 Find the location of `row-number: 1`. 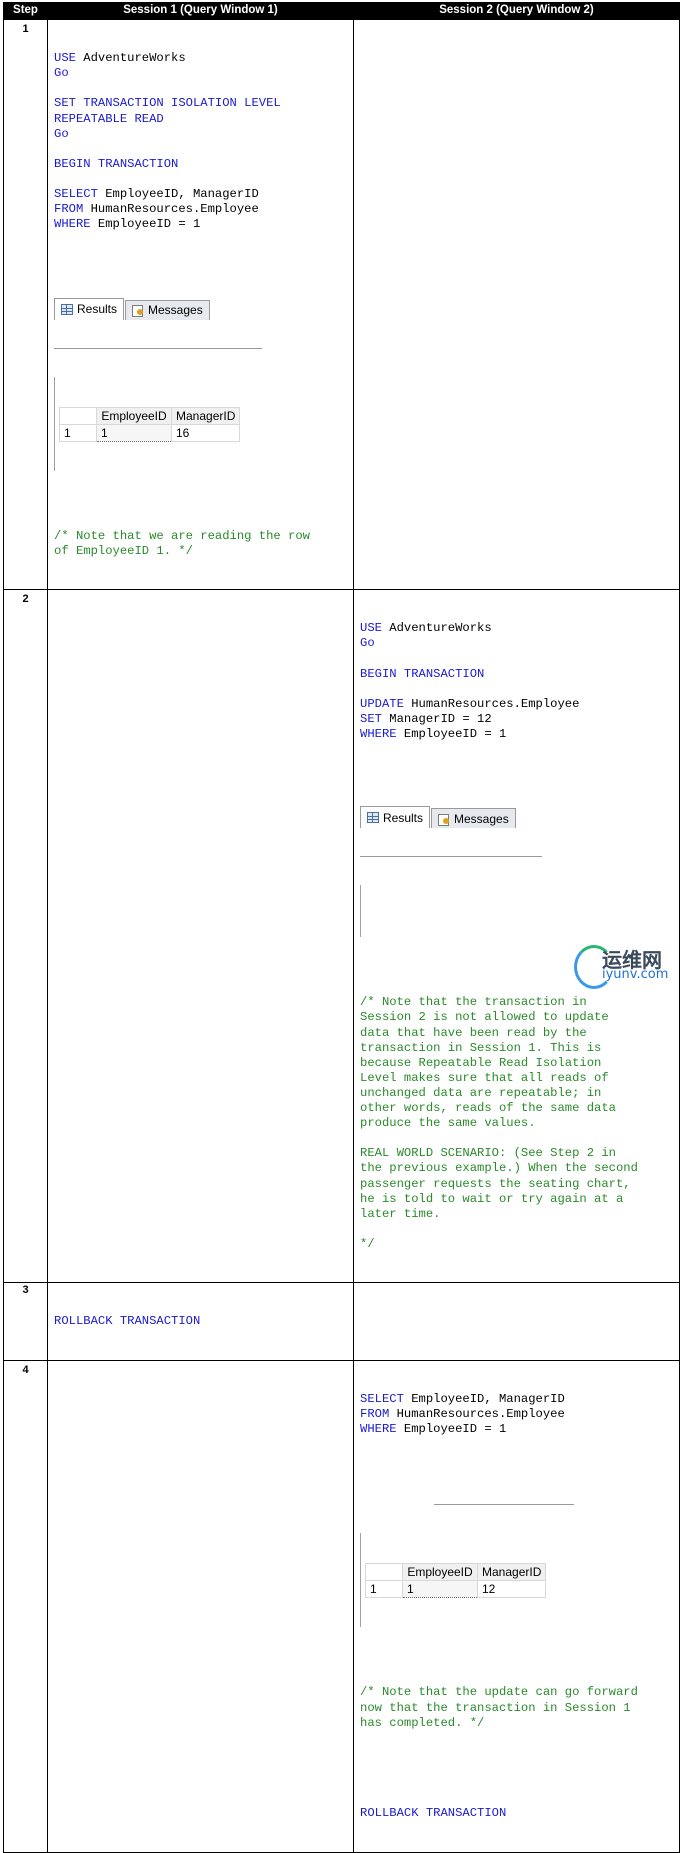

row-number: 1 is located at coordinates (384, 1589).